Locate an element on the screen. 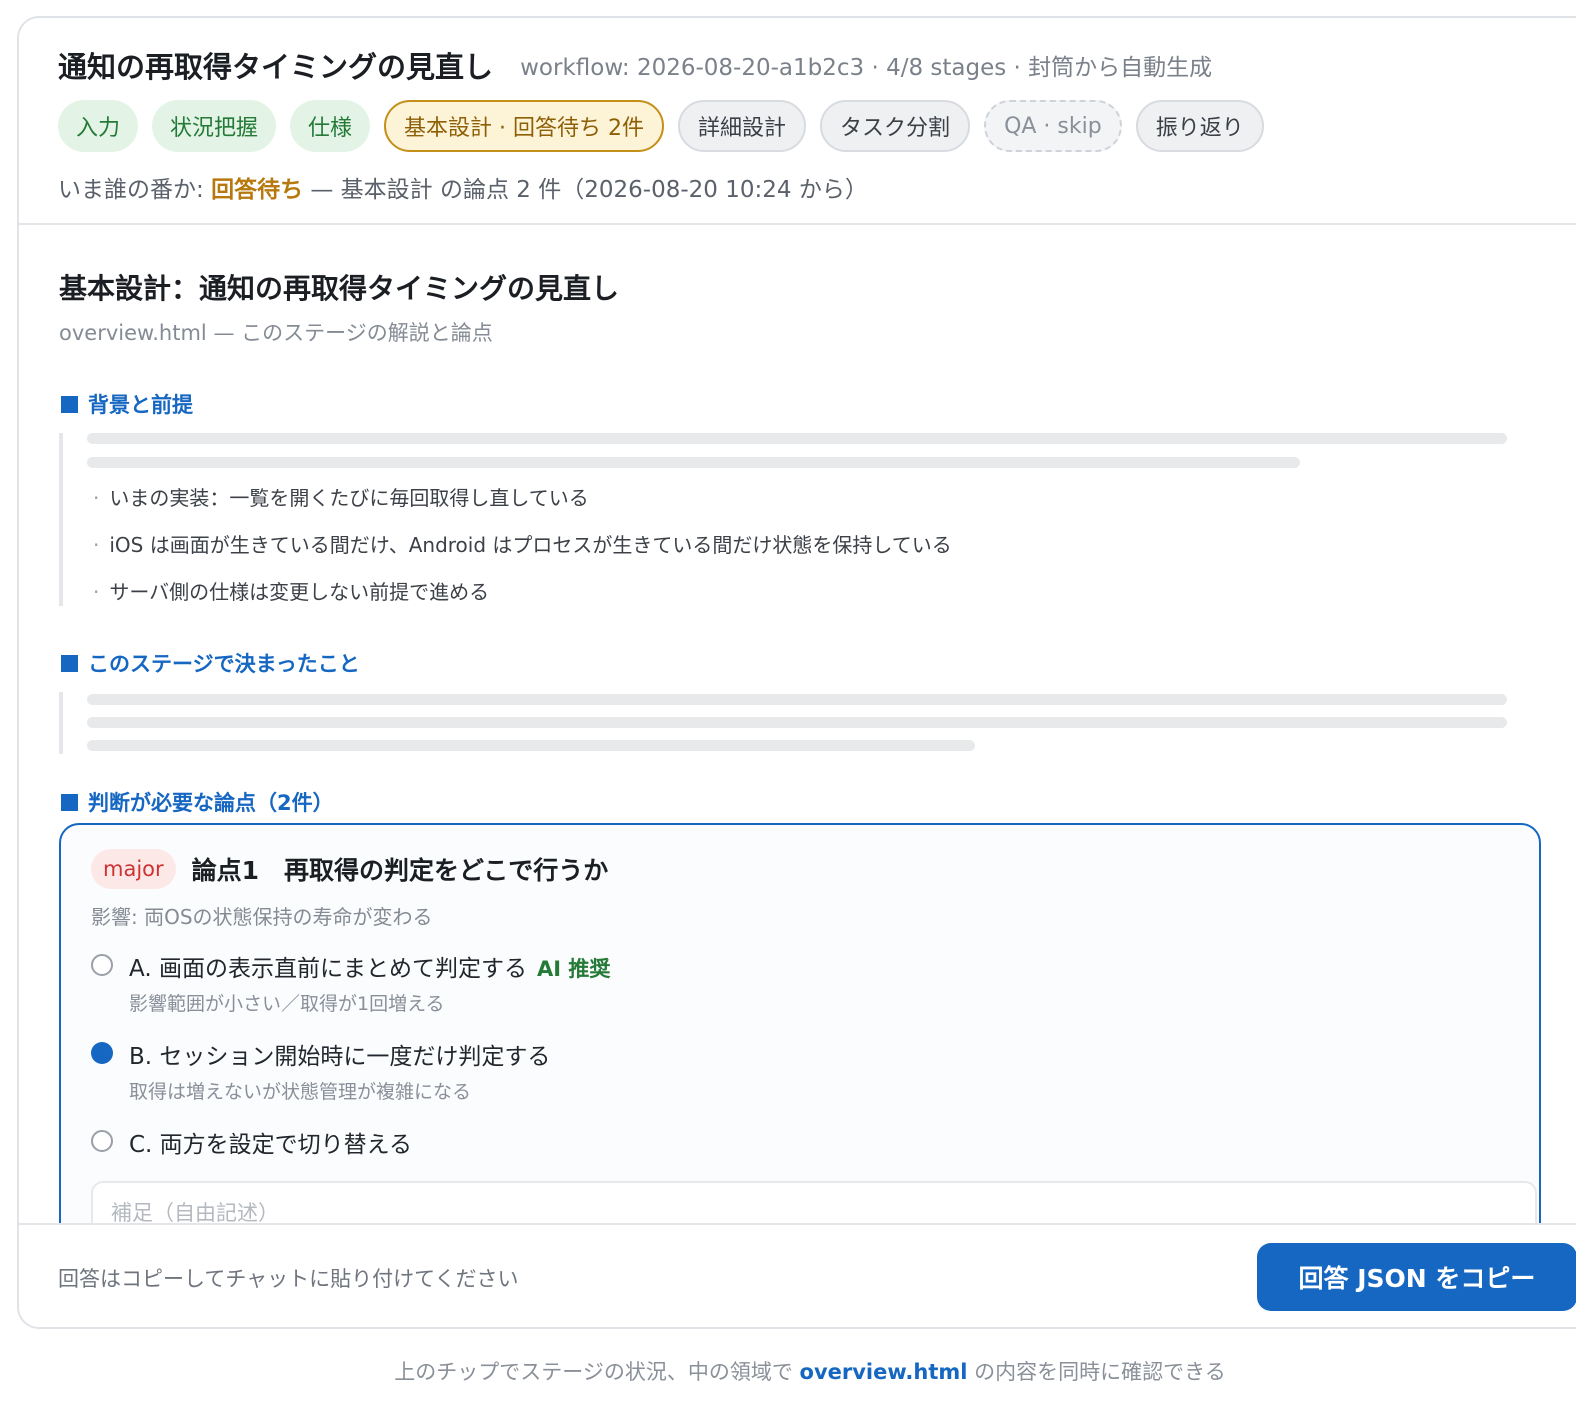 The height and width of the screenshot is (1404, 1576). option-note: 取得は増えないが状態管理が複雑になる is located at coordinates (300, 1092).